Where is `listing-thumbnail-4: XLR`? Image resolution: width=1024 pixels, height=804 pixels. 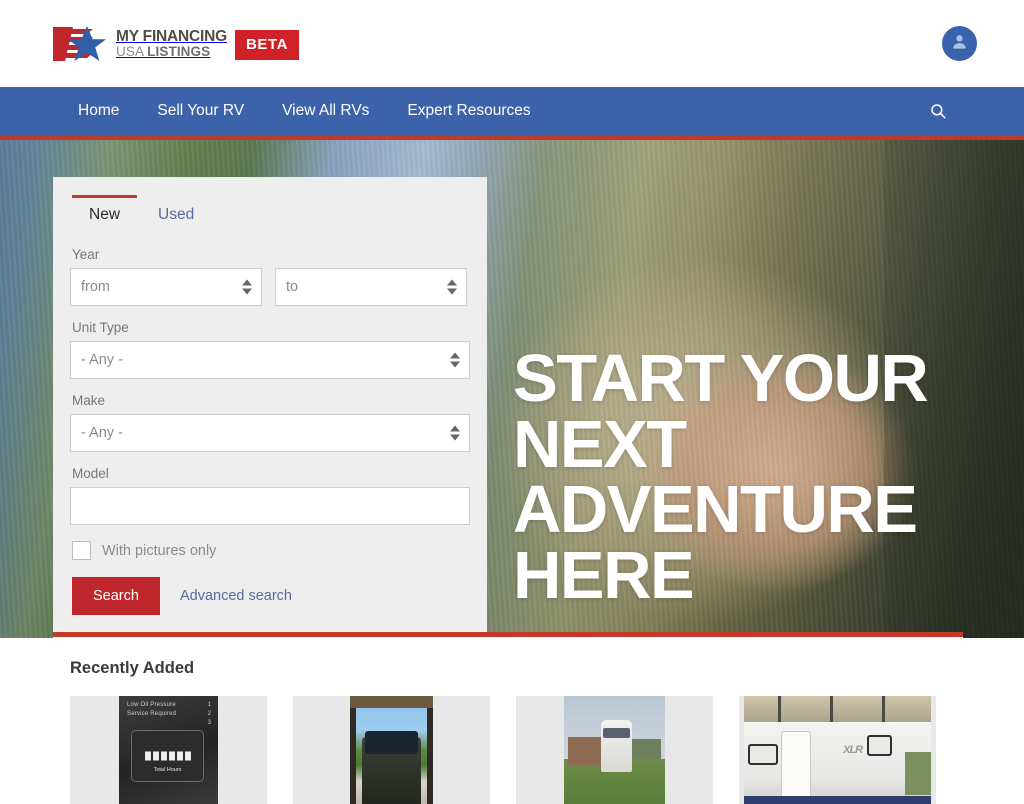
listing-thumbnail-4: XLR is located at coordinates (837, 750).